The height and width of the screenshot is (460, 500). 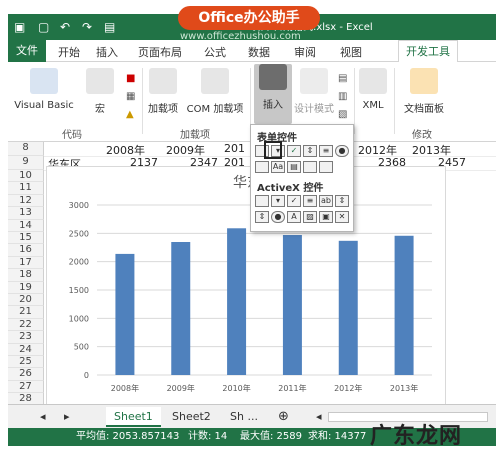 What do you see at coordinates (26, 201) in the screenshot?
I see `row-header: 12` at bounding box center [26, 201].